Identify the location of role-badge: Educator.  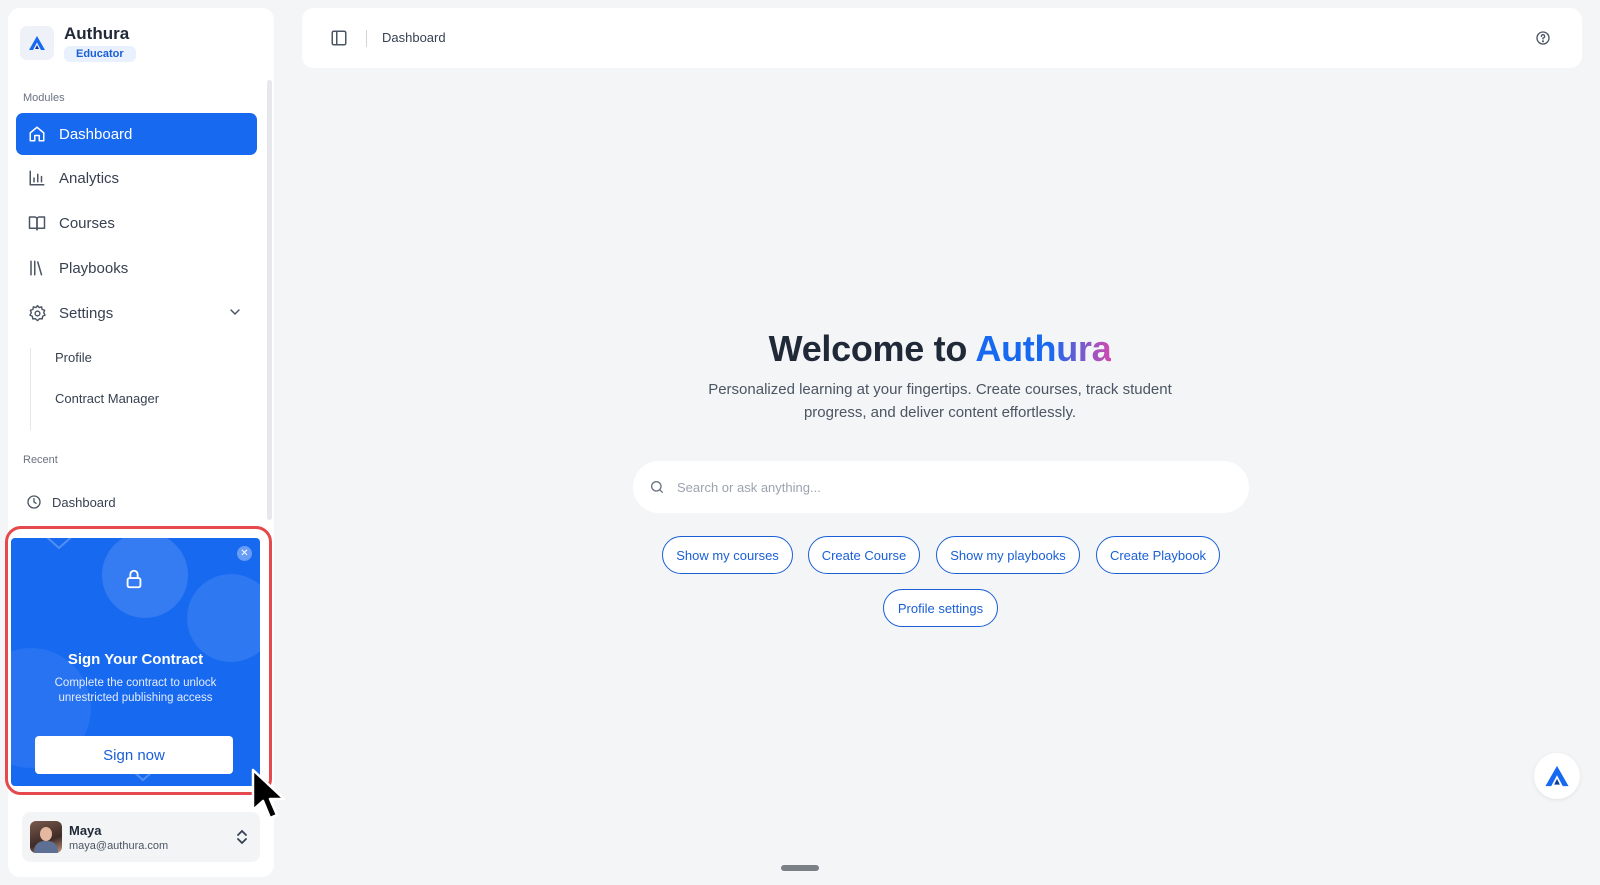
(100, 54).